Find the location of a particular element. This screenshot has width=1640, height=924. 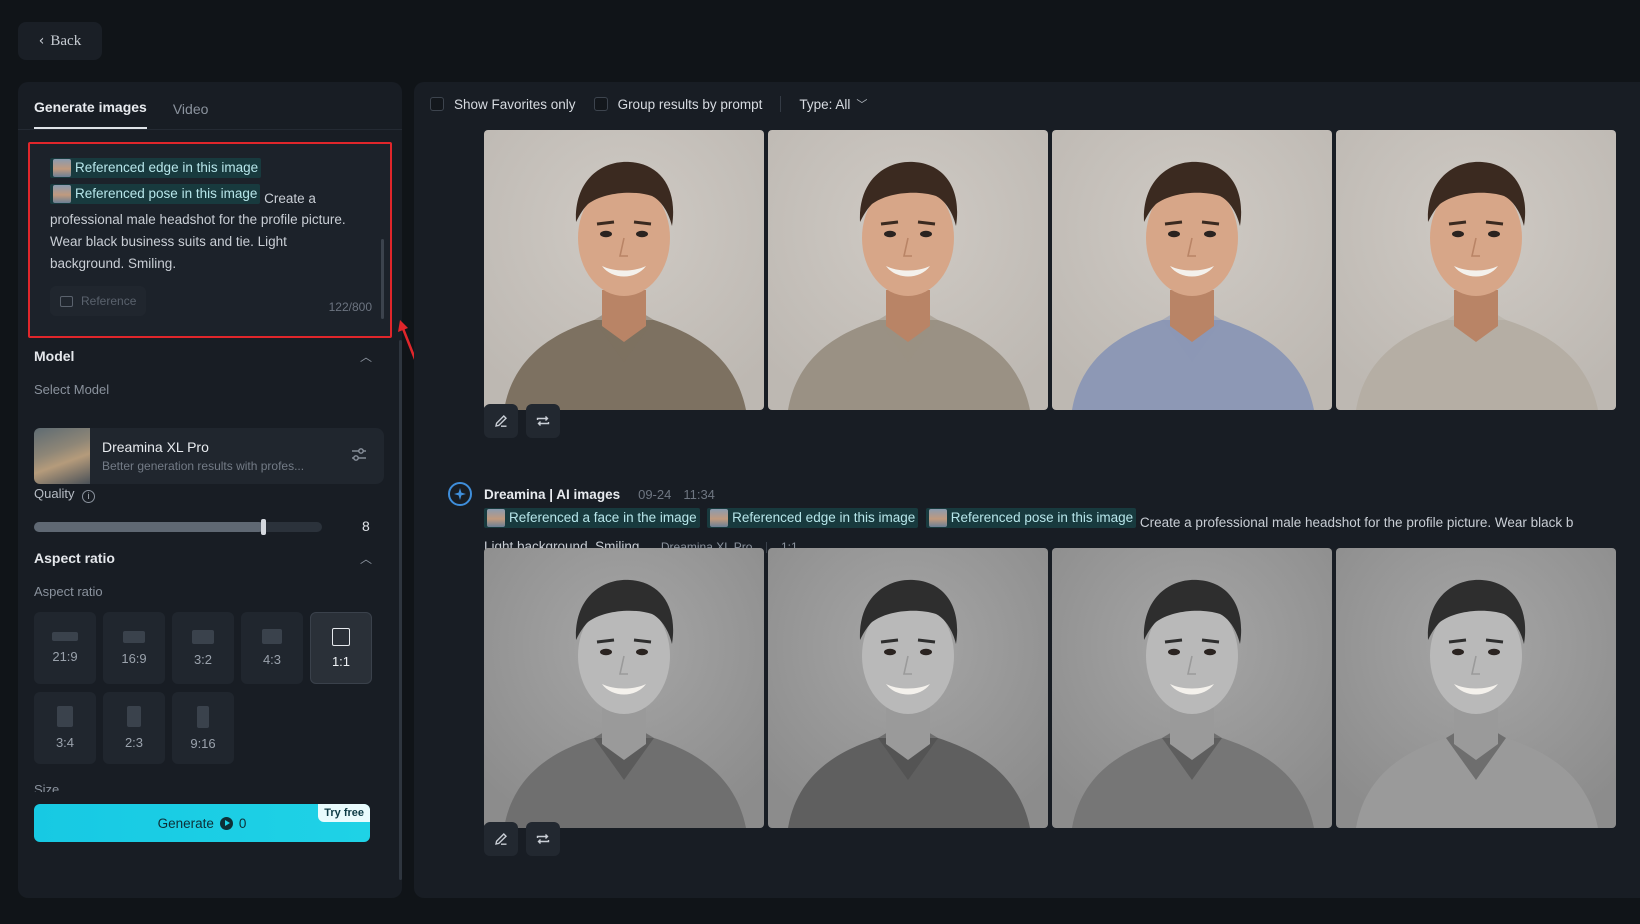

group-label: Group results by prompt is located at coordinates (690, 104).